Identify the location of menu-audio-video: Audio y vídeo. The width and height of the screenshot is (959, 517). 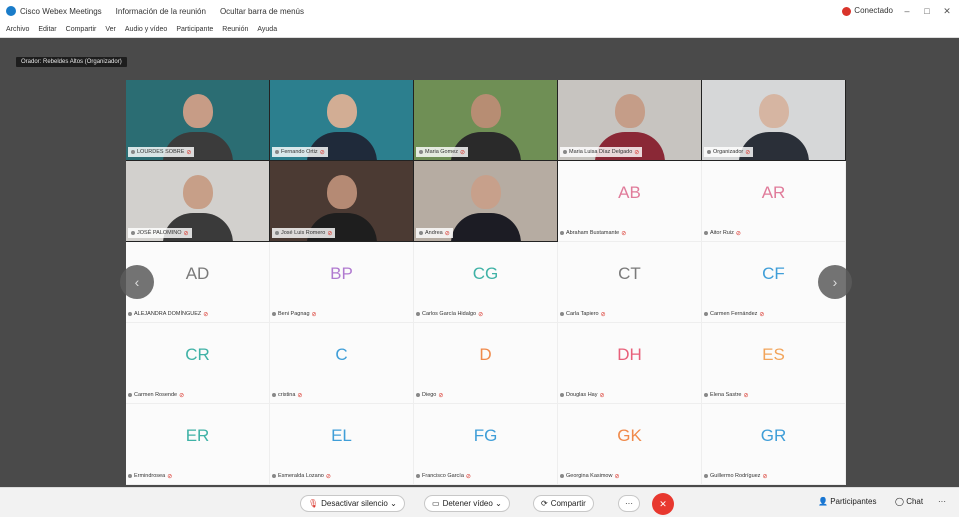
(146, 29).